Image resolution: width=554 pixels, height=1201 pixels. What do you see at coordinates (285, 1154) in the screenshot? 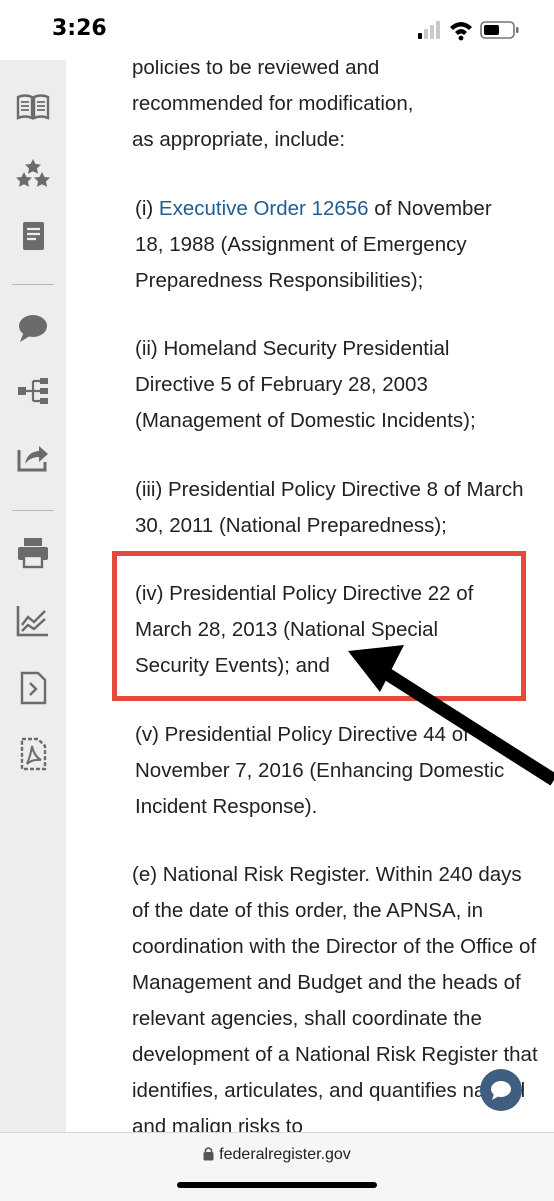
I see `url-text: federalregister.gov` at bounding box center [285, 1154].